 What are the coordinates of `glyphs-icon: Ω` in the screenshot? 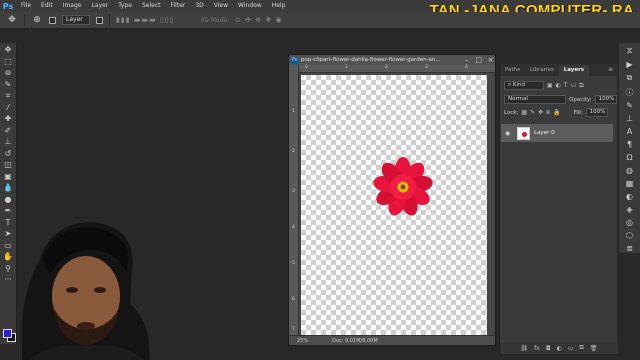 It's located at (630, 157).